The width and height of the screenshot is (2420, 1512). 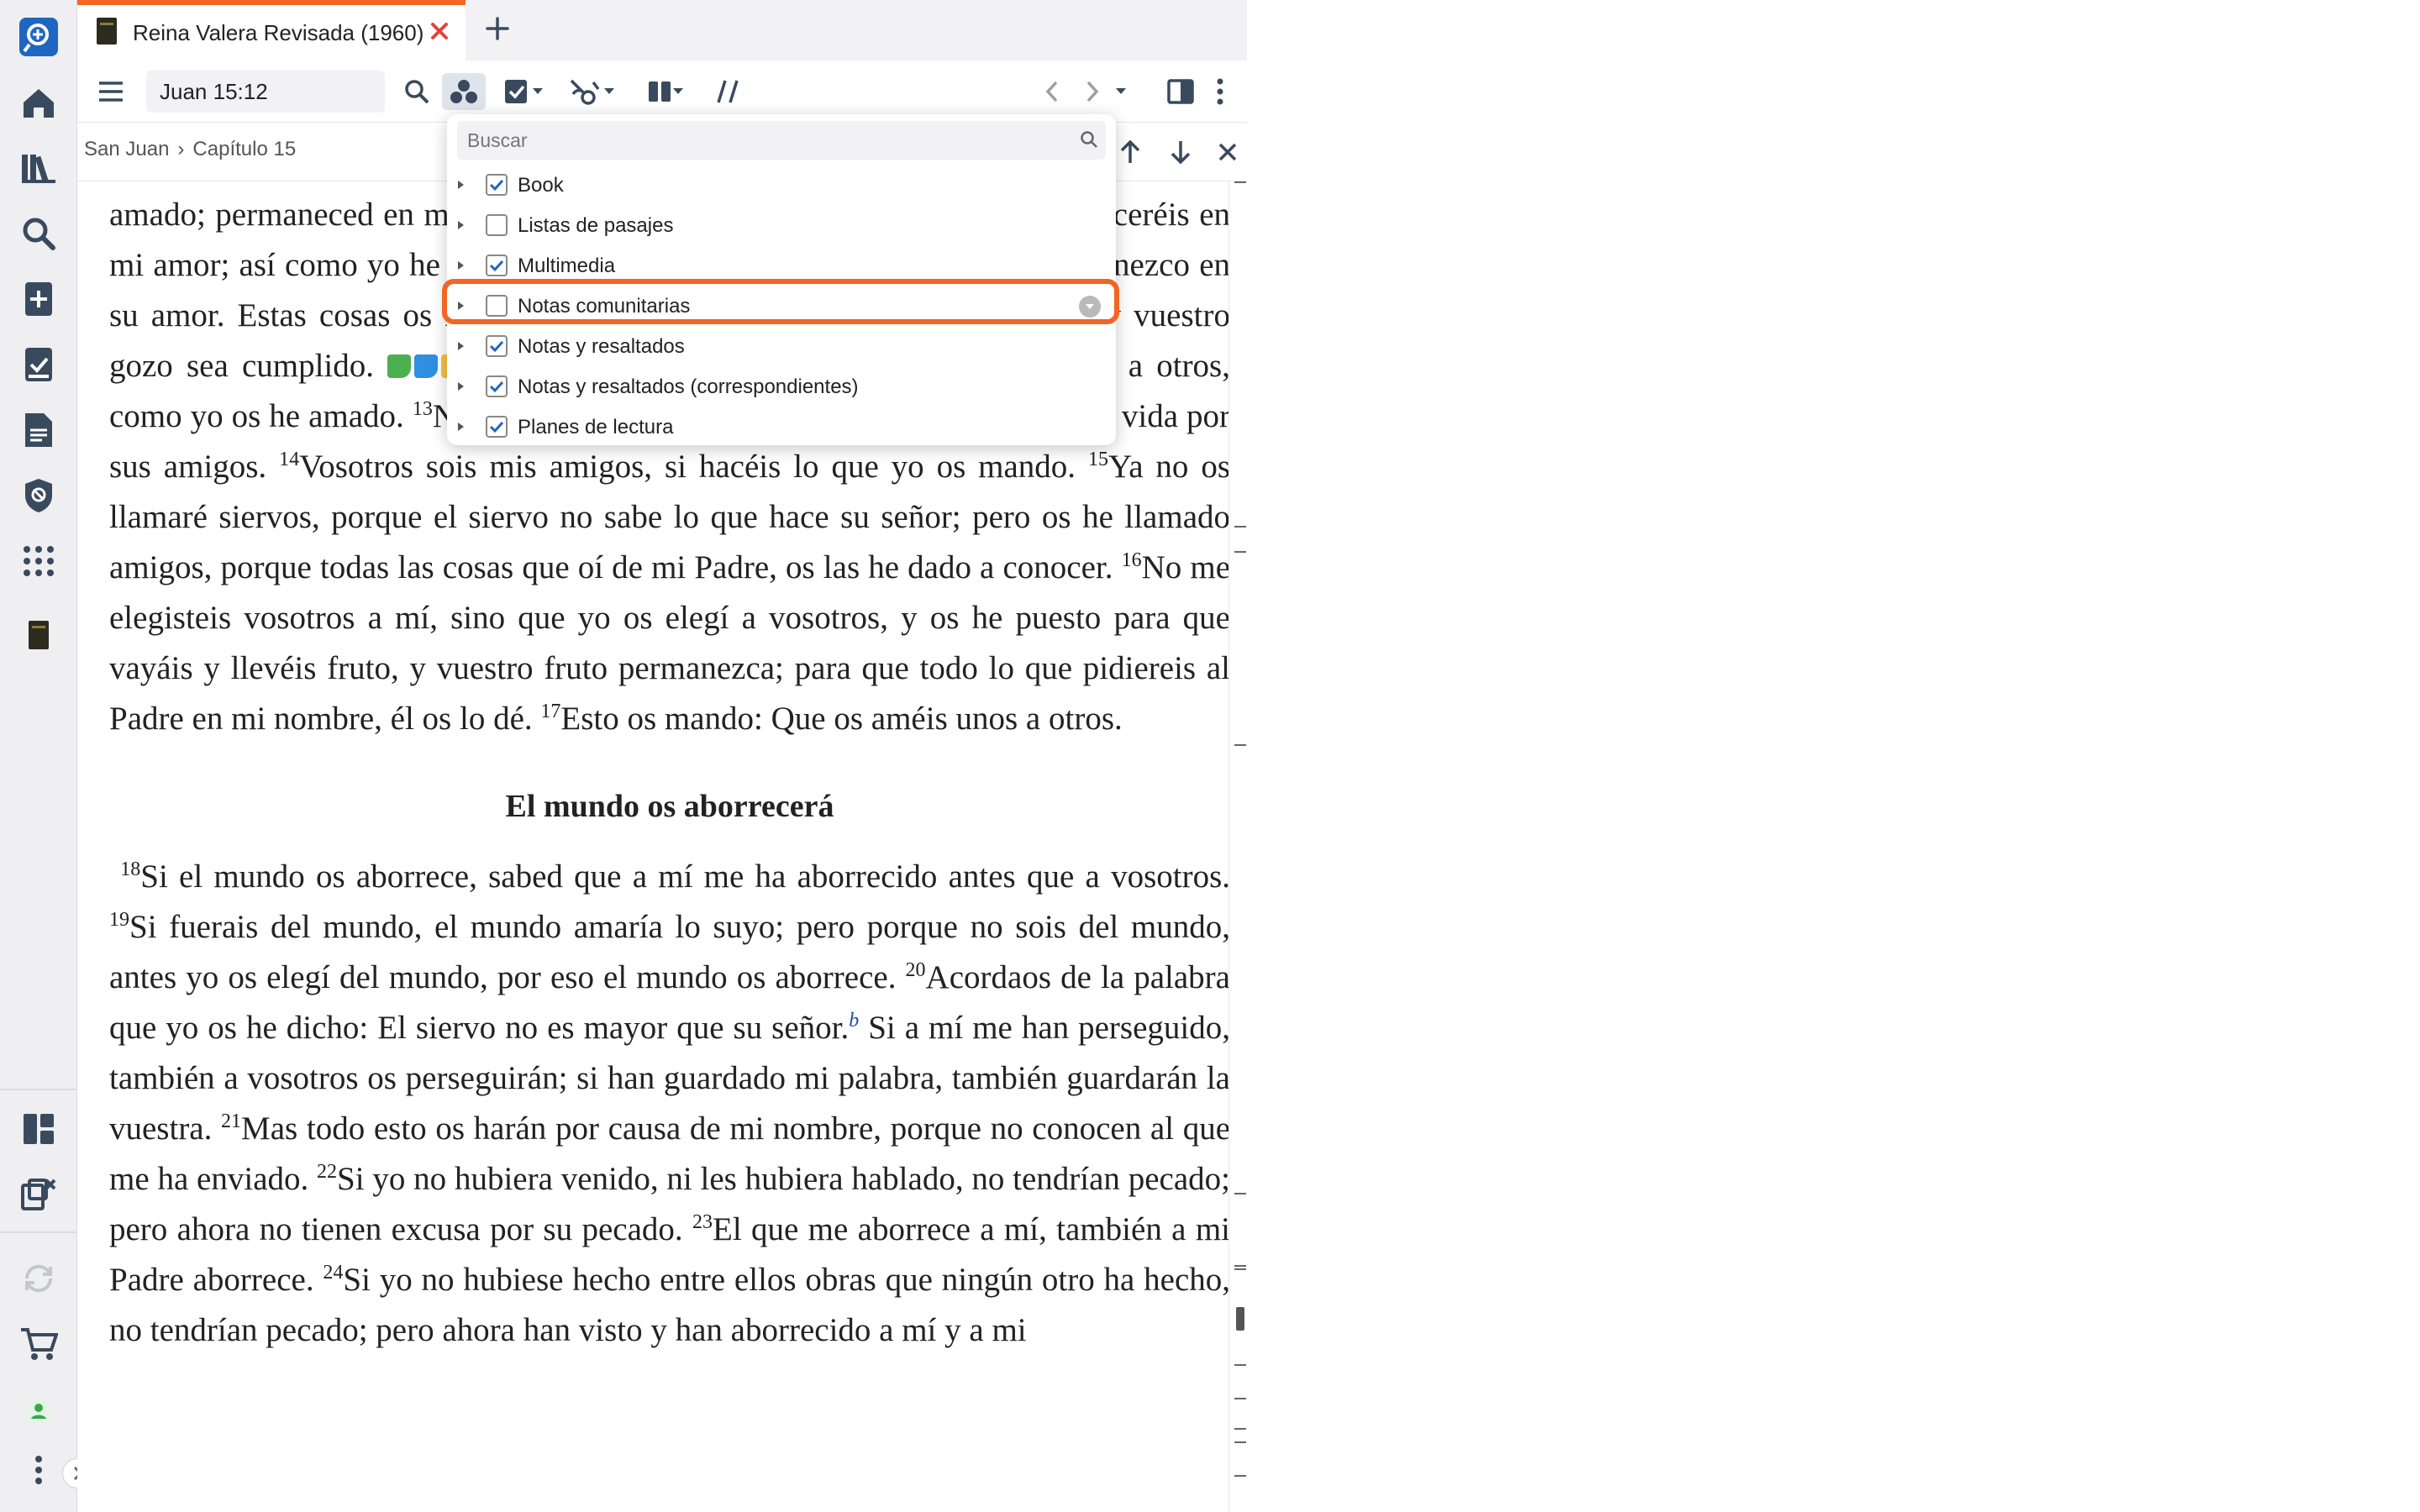 I want to click on filter-option: Planes de lectura, so click(x=781, y=427).